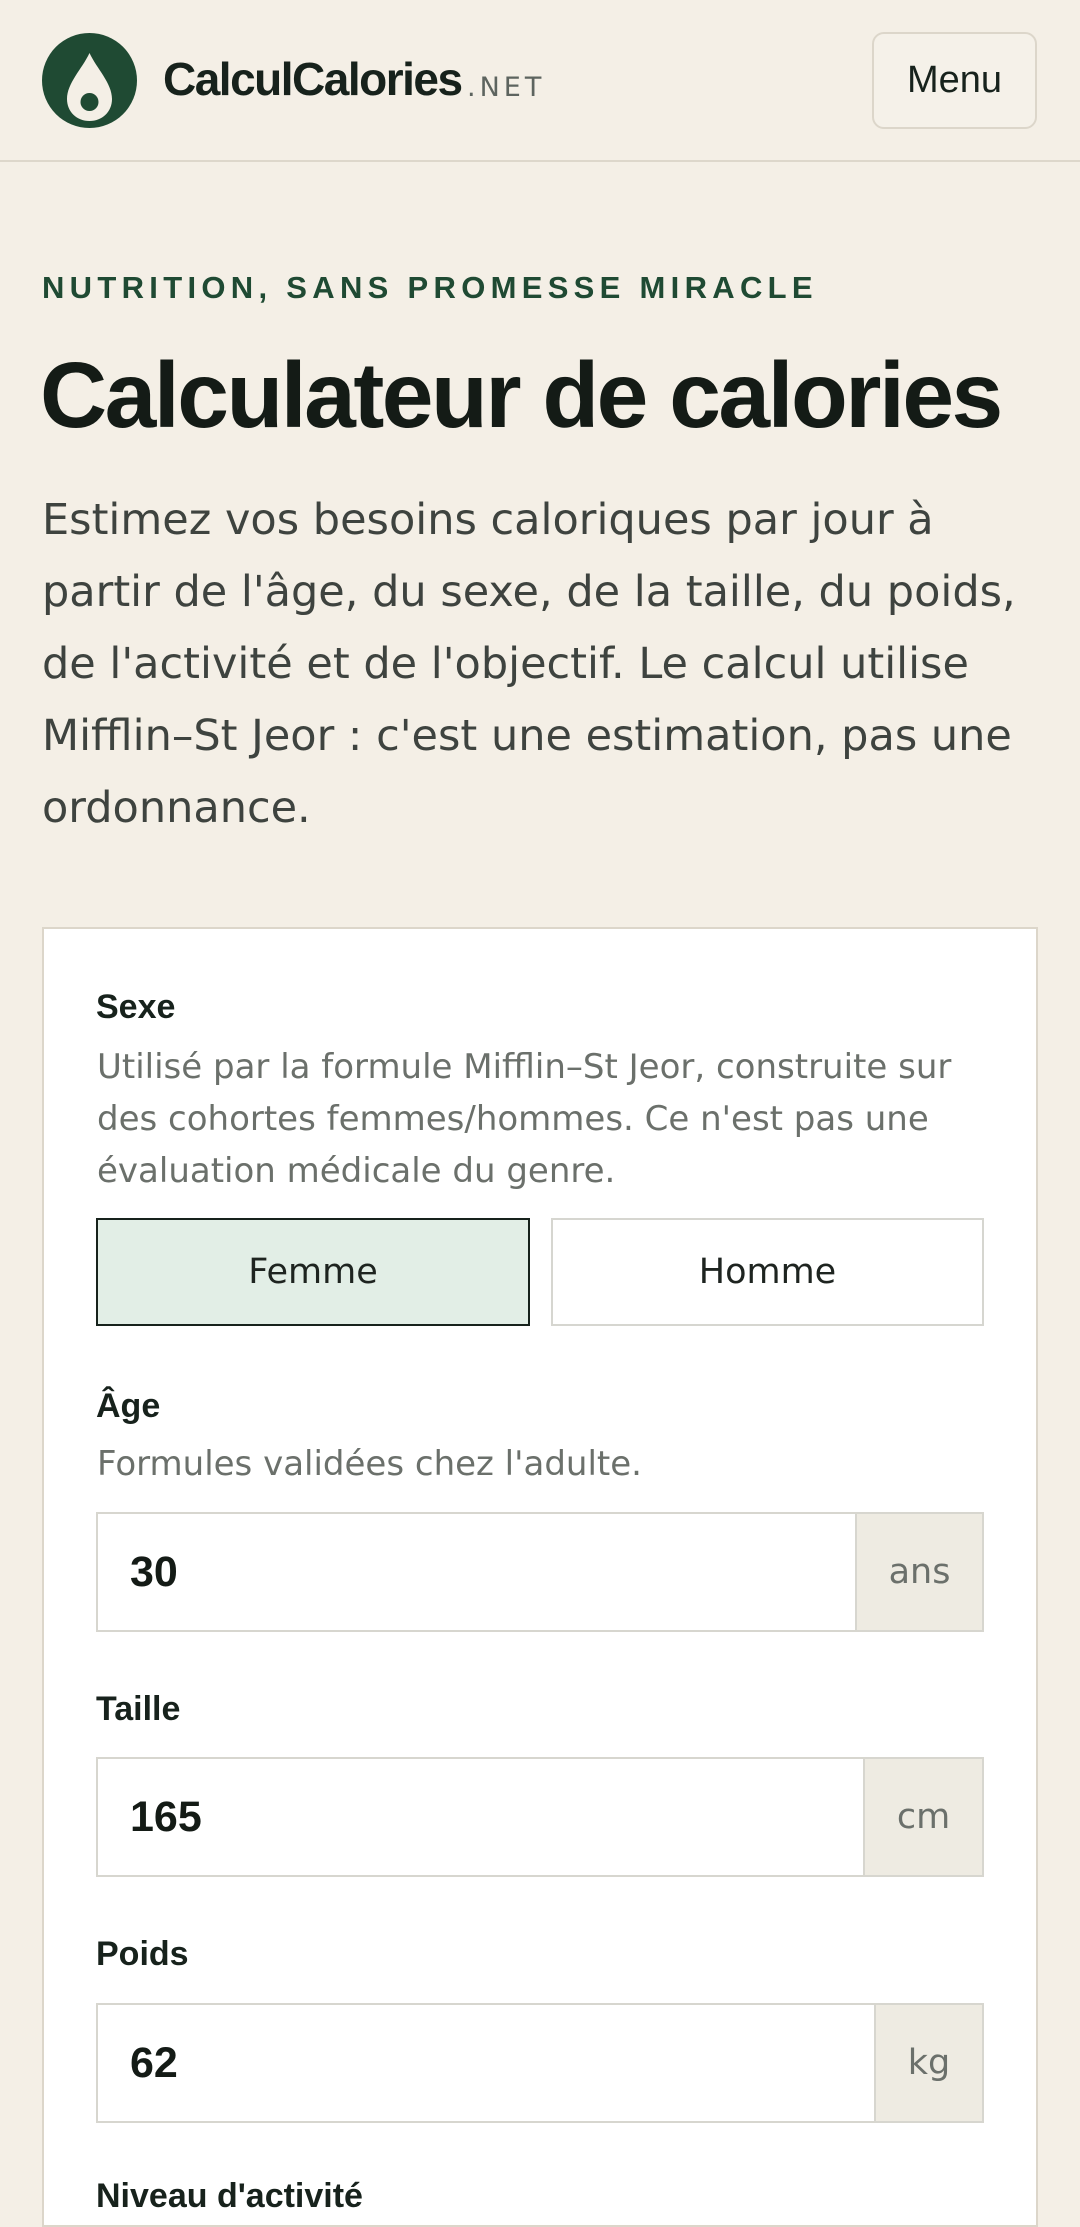 This screenshot has height=2227, width=1080. What do you see at coordinates (922, 1817) in the screenshot?
I see `height-unit: cm` at bounding box center [922, 1817].